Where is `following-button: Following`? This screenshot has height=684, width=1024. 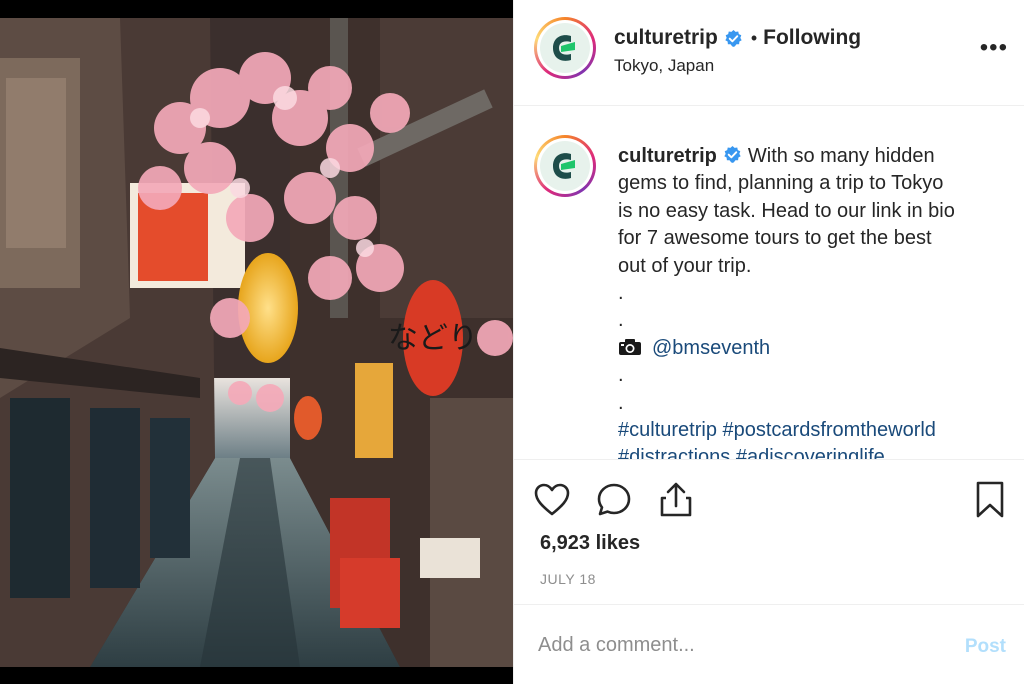
following-button: Following is located at coordinates (812, 38).